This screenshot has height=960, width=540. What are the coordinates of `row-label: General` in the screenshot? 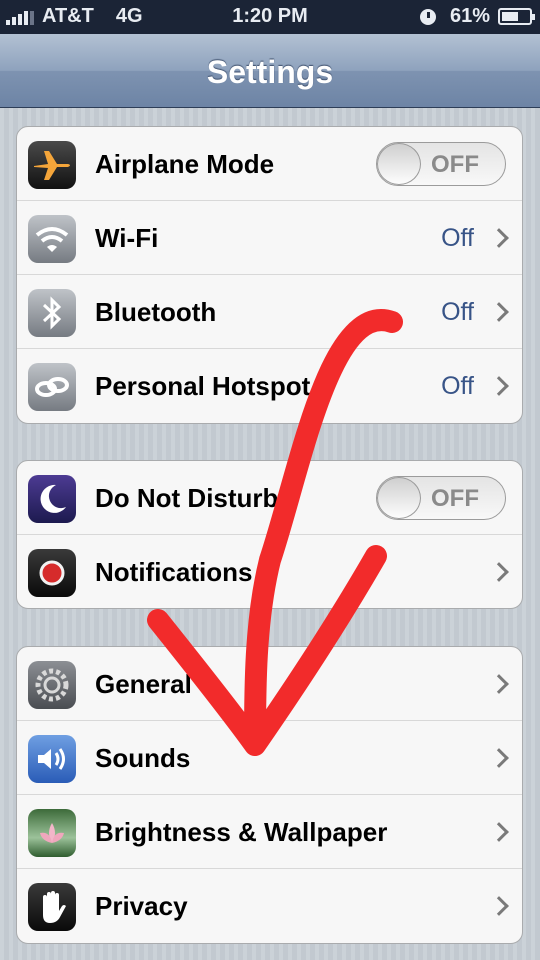 It's located at (143, 684).